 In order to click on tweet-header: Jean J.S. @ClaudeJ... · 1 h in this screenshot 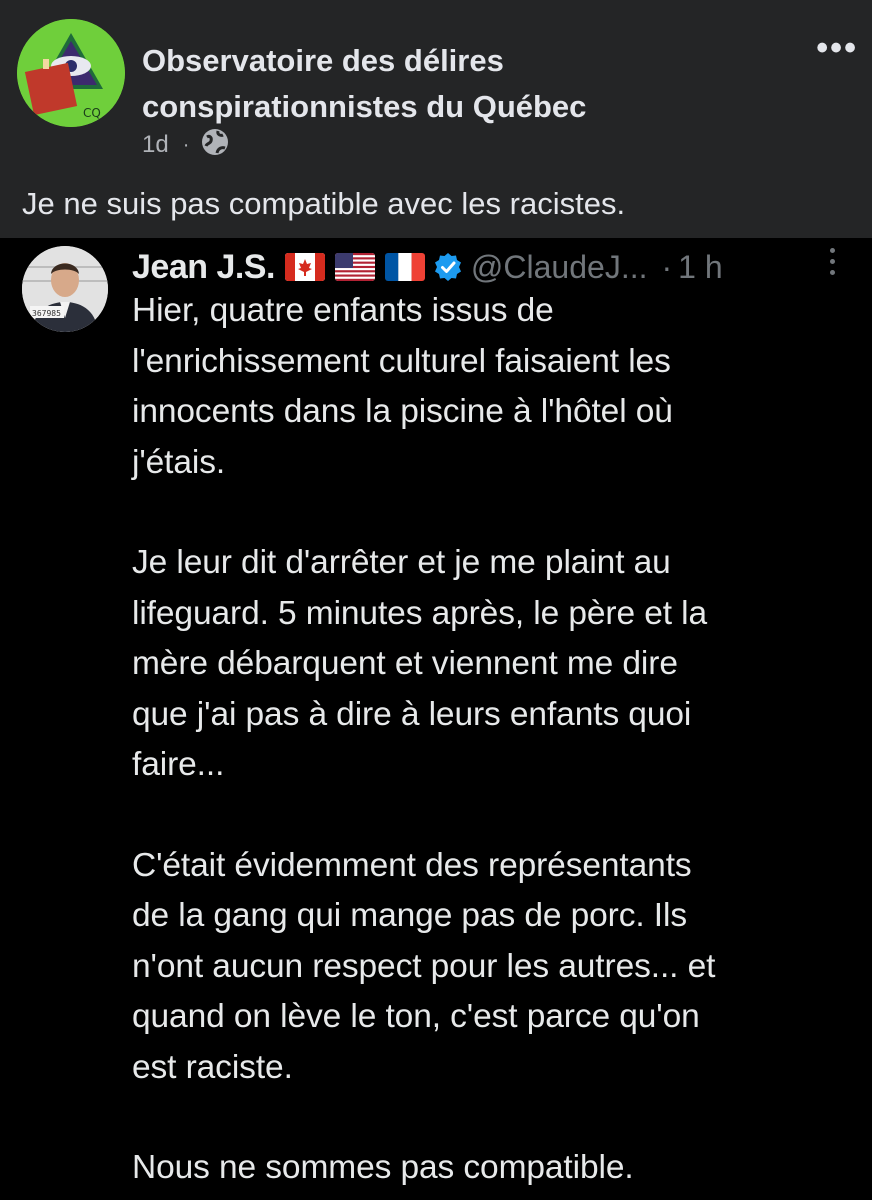, I will do `click(487, 267)`.